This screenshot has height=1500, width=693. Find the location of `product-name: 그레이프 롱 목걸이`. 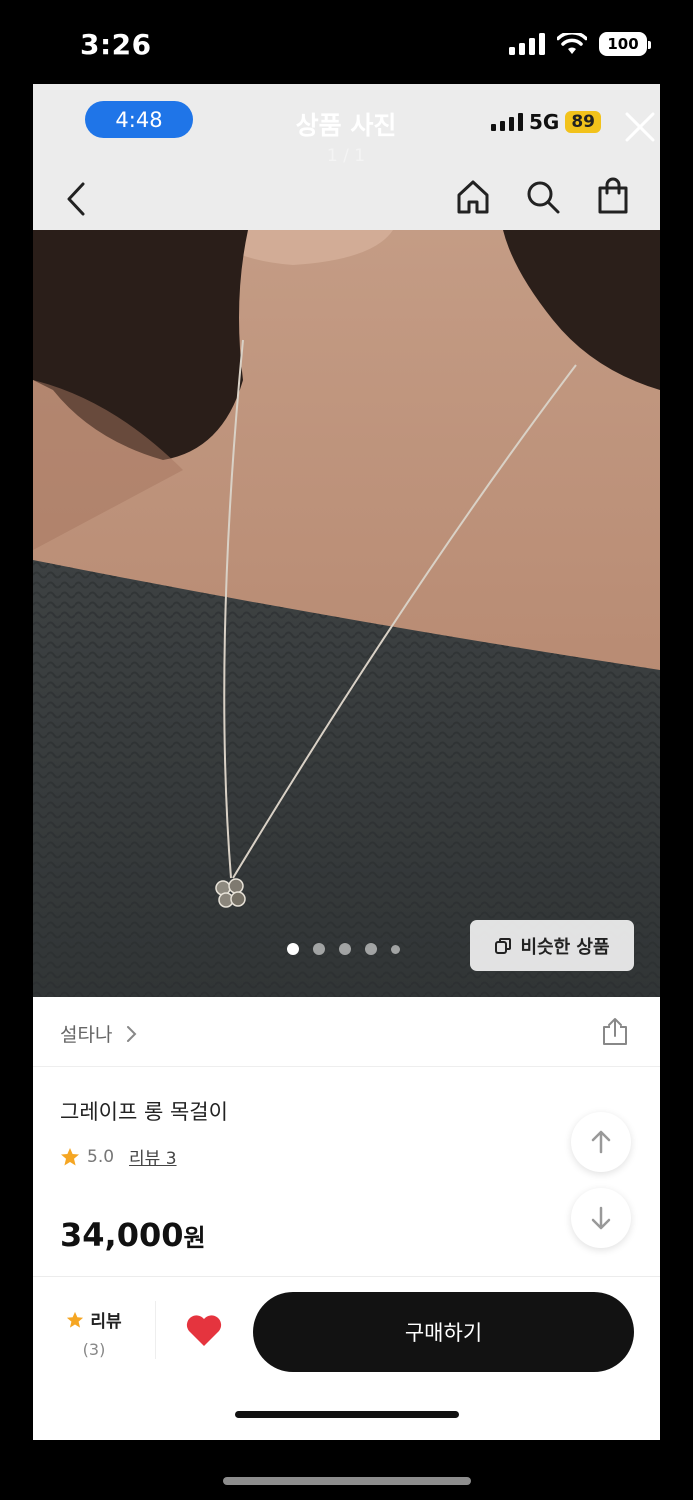

product-name: 그레이프 롱 목걸이 is located at coordinates (144, 1112).